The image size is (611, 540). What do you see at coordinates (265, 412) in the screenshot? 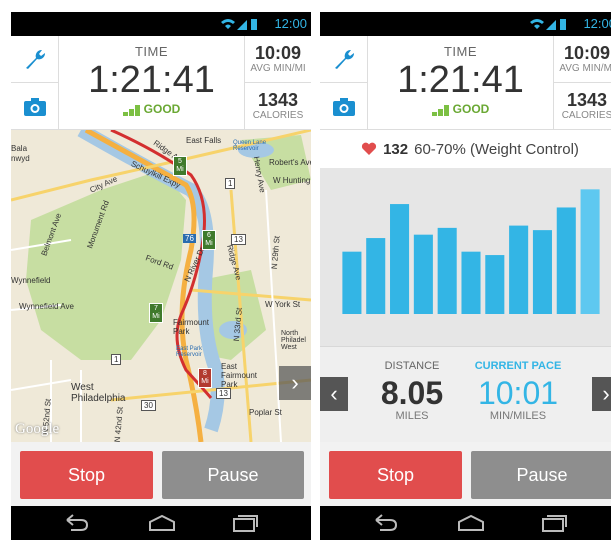
I see `map-label: Poplar St` at bounding box center [265, 412].